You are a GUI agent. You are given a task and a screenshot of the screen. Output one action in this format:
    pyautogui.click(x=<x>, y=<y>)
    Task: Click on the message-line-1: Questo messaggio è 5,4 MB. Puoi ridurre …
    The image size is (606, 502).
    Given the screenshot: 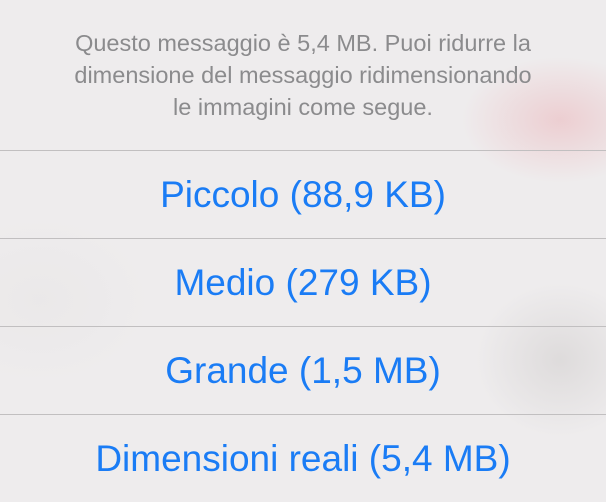 What is the action you would take?
    pyautogui.click(x=303, y=43)
    